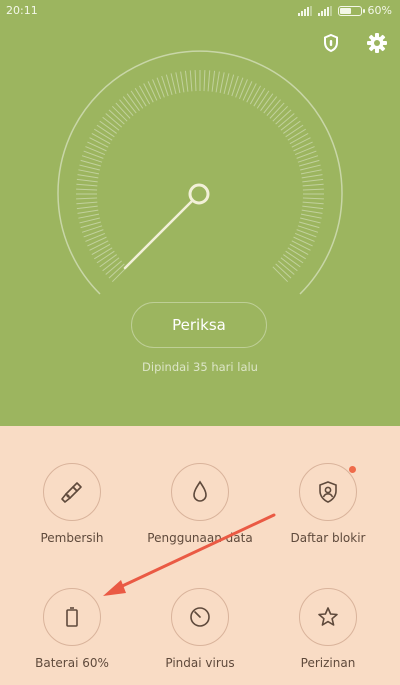 The image size is (400, 685). I want to click on scan-button: Periksa, so click(199, 325).